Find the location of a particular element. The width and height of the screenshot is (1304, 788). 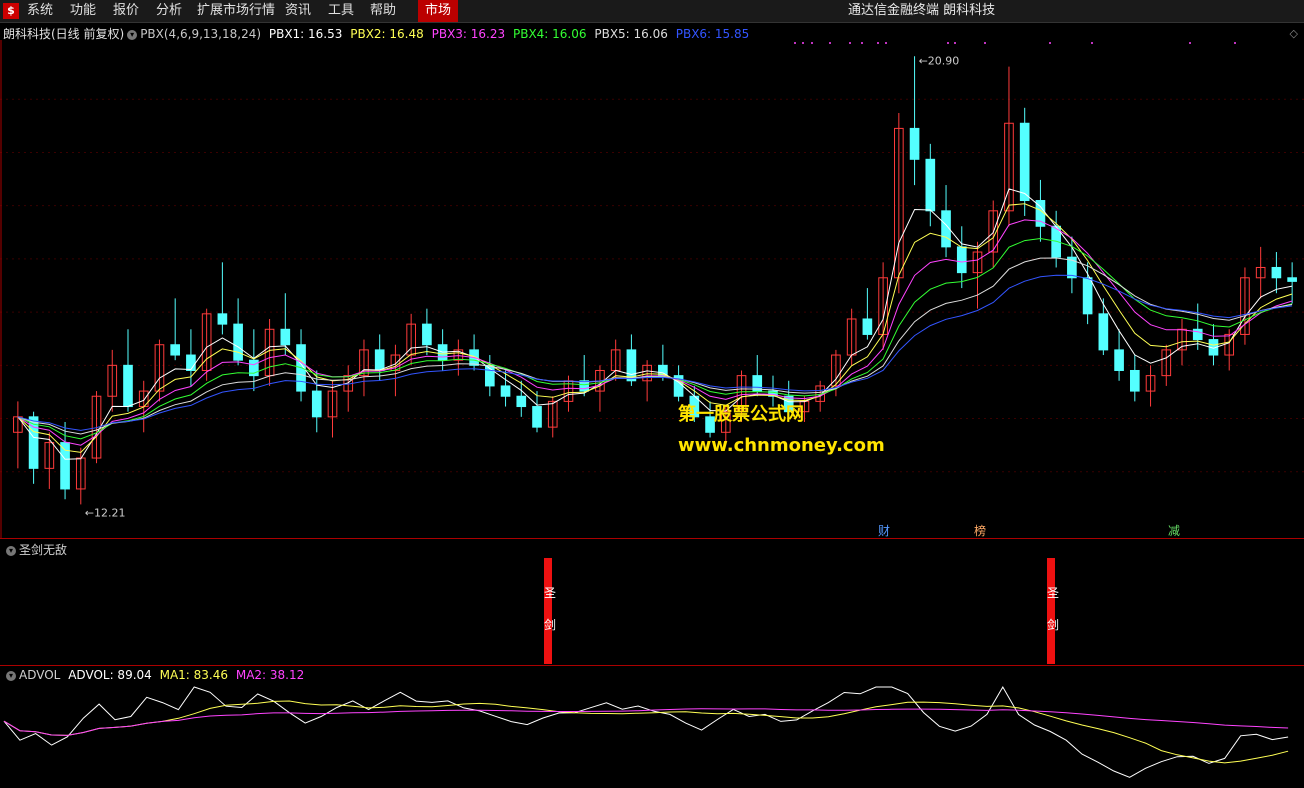

event-marker-ranking: 榜 is located at coordinates (980, 530).